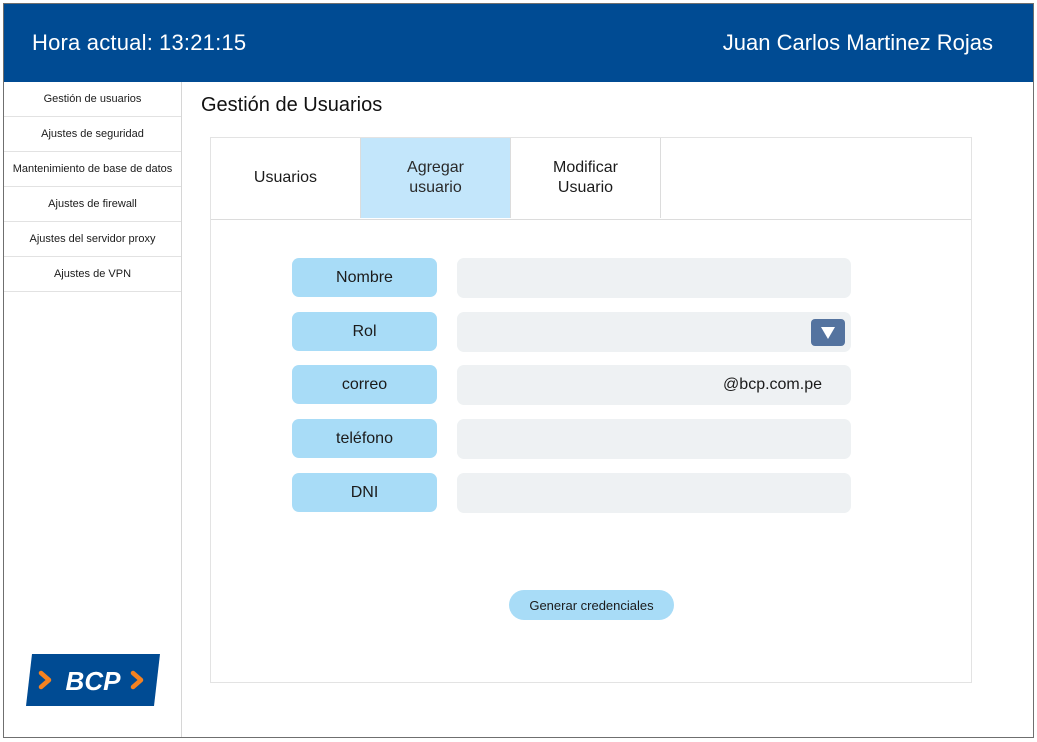 Image resolution: width=1037 pixels, height=742 pixels. What do you see at coordinates (857, 42) in the screenshot?
I see `user-name: Juan Carlos Martinez Rojas` at bounding box center [857, 42].